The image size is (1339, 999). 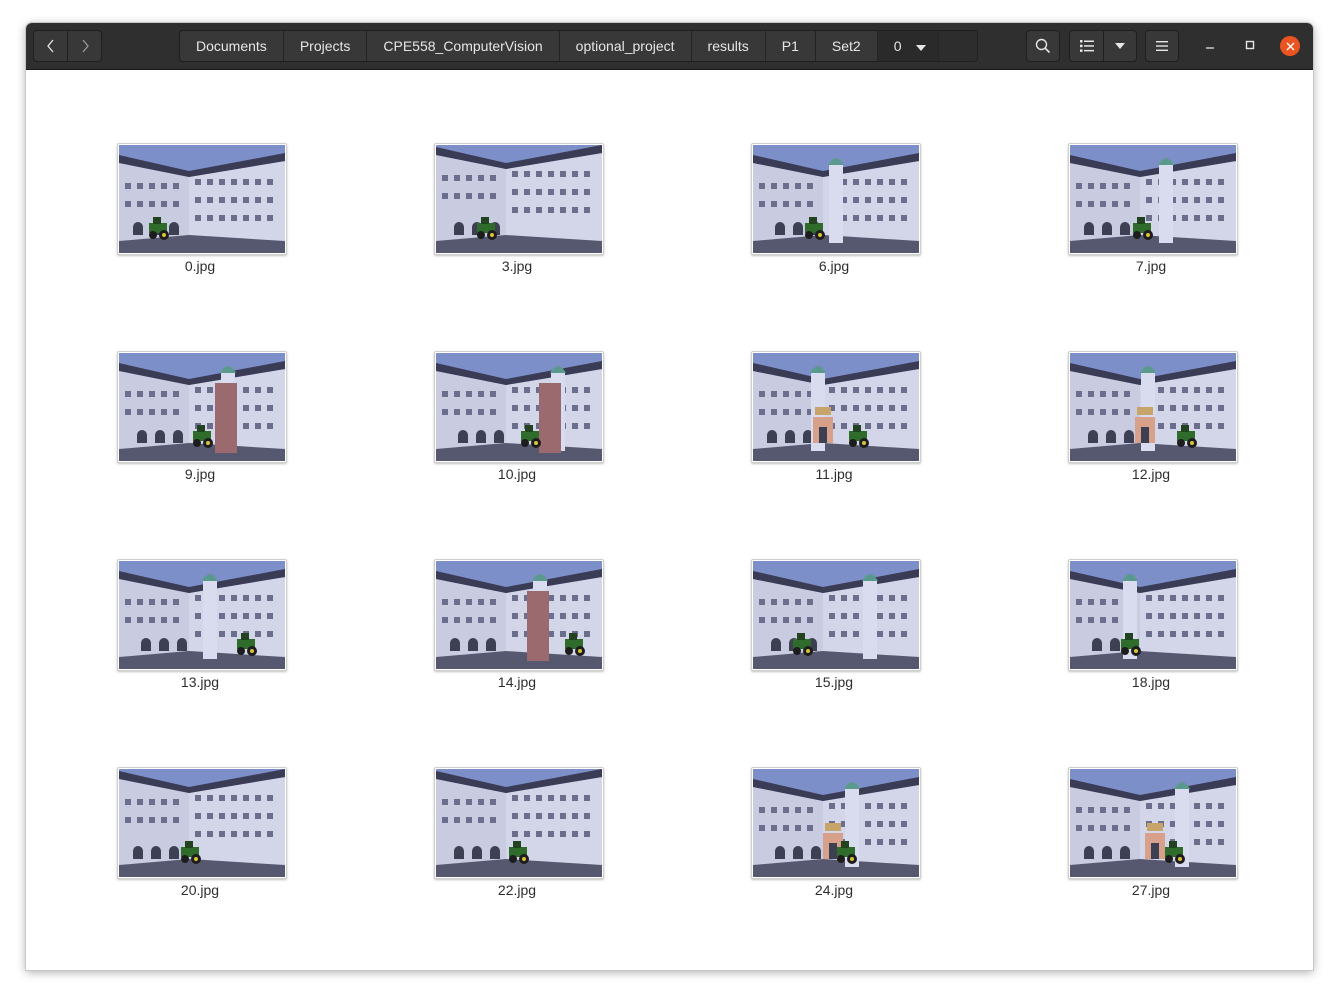 I want to click on file-name-label: 15.jpg, so click(x=834, y=682).